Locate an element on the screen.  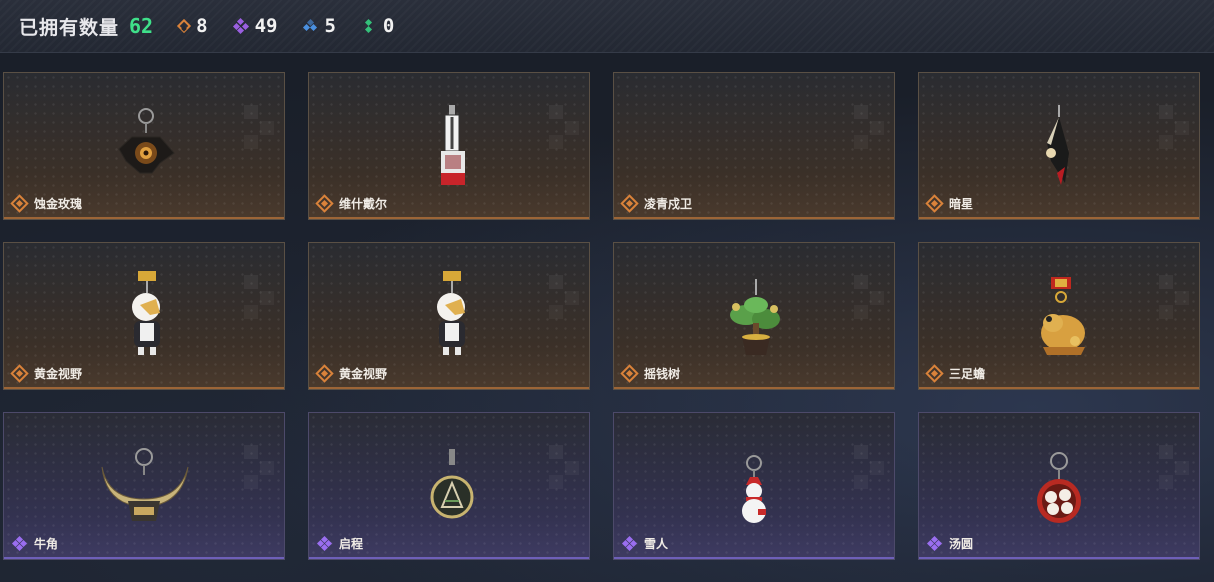
charm-card: 摇钱树 is located at coordinates (754, 316).